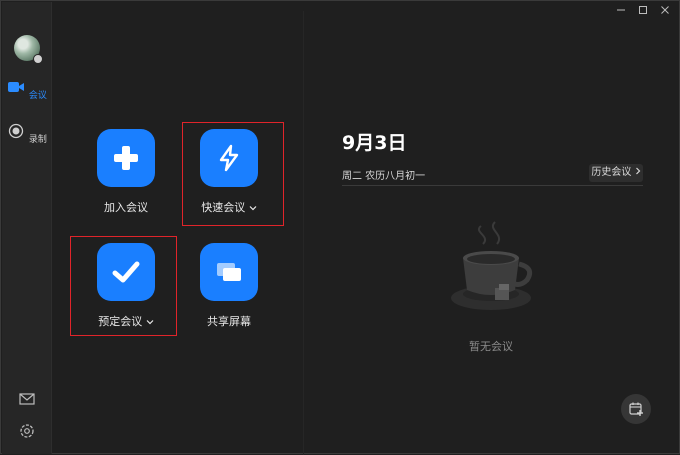 The height and width of the screenshot is (455, 680). Describe the element at coordinates (120, 321) in the screenshot. I see `schedule-meeting-label: 预定会议` at that location.